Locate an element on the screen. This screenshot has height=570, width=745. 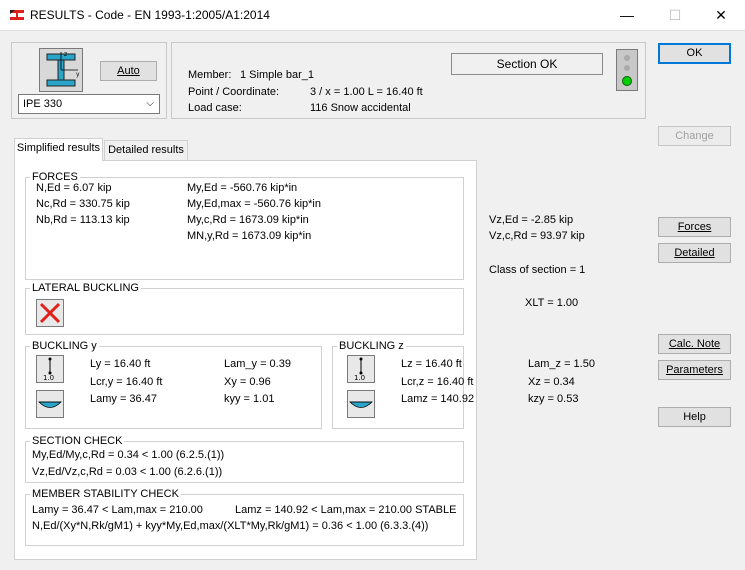
lcr-z-value: Lcr,z = 16.40 ft is located at coordinates (437, 382).